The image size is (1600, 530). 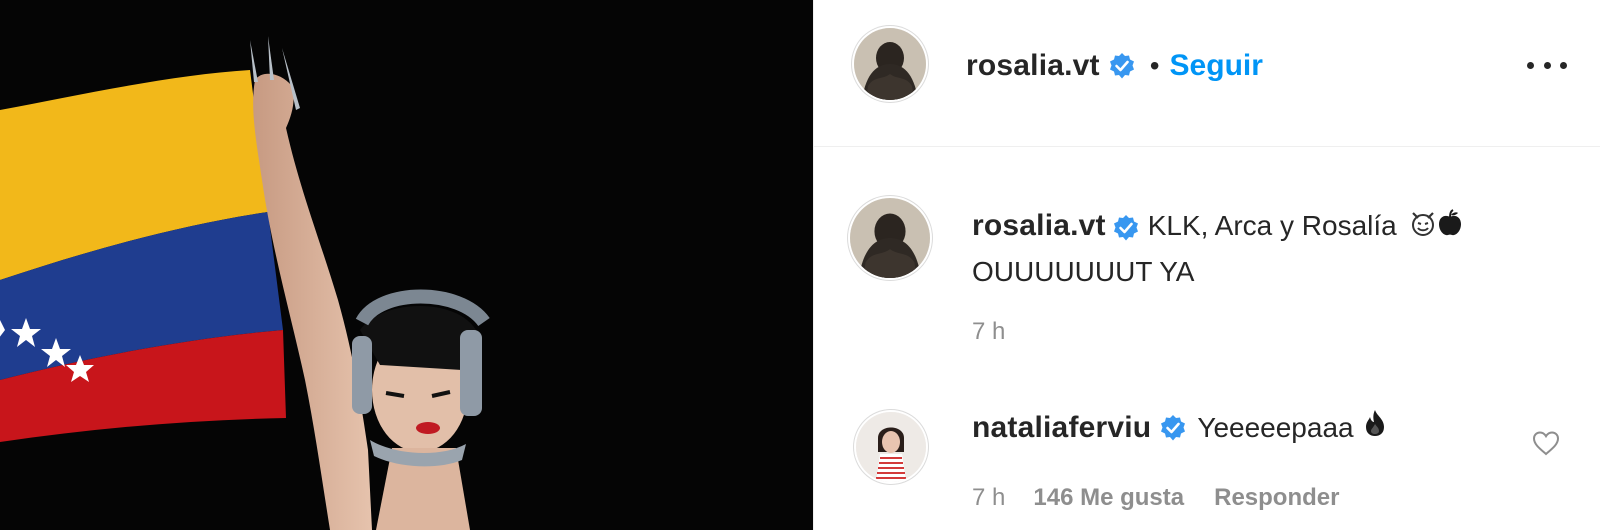 What do you see at coordinates (891, 447) in the screenshot?
I see `commenter-avatar` at bounding box center [891, 447].